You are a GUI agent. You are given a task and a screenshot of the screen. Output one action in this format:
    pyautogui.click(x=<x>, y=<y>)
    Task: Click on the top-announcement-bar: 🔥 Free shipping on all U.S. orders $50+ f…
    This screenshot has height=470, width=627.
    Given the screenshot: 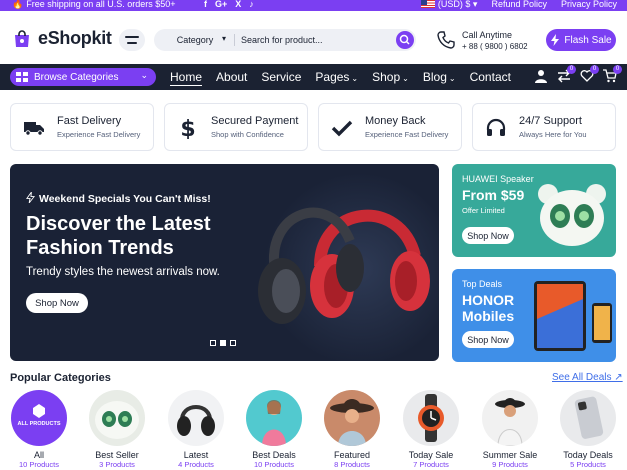 What is the action you would take?
    pyautogui.click(x=313, y=5)
    